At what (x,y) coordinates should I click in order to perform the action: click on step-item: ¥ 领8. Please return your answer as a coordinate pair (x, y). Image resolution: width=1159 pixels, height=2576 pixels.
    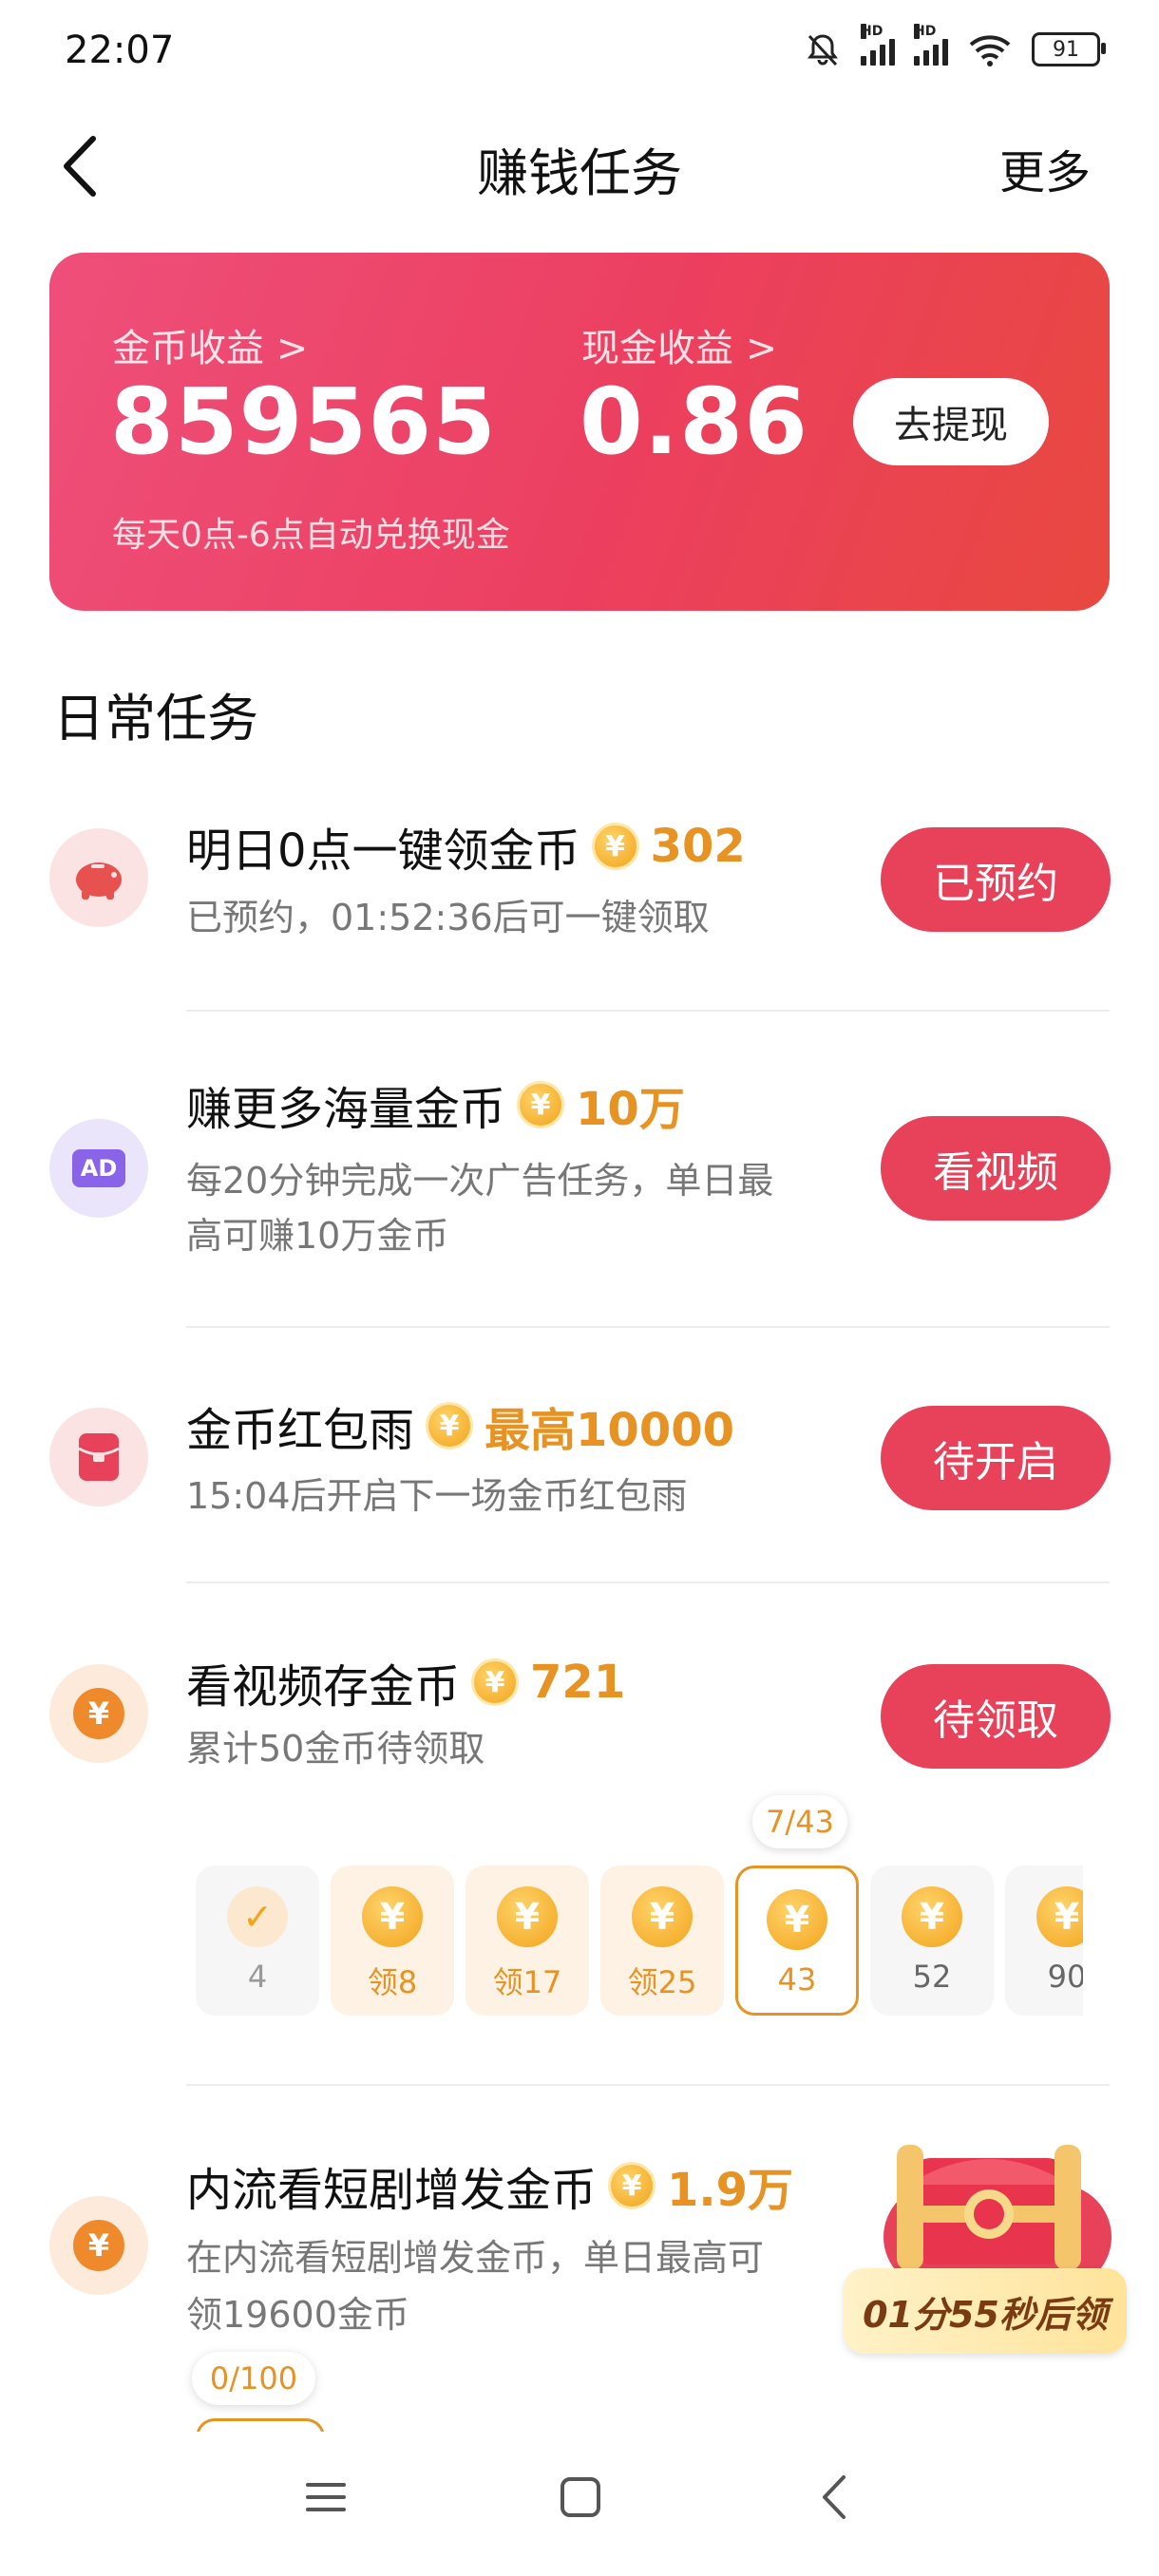
    Looking at the image, I should click on (392, 1941).